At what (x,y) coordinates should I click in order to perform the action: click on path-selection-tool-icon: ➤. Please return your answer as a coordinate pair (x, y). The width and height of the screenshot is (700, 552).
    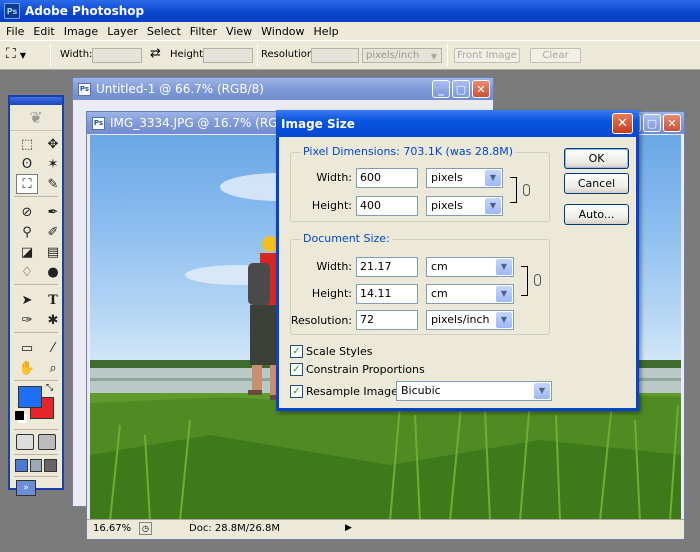
    Looking at the image, I should click on (27, 300).